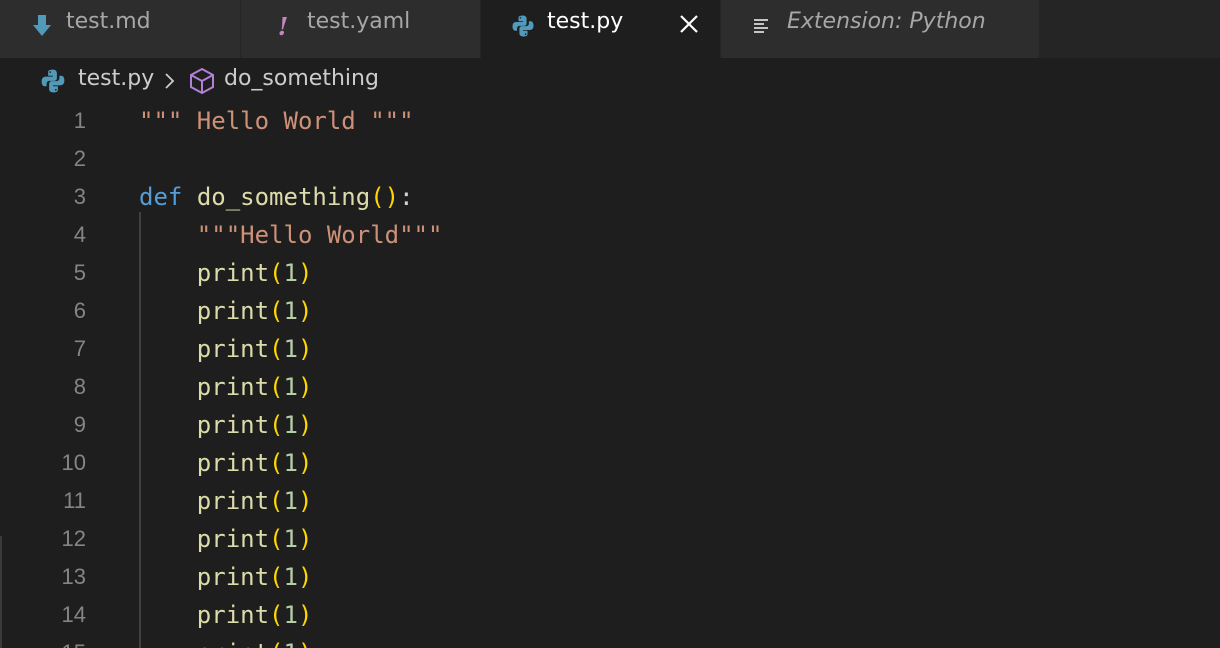 This screenshot has height=648, width=1220. Describe the element at coordinates (610, 577) in the screenshot. I see `code-line: 13 print(1)` at that location.